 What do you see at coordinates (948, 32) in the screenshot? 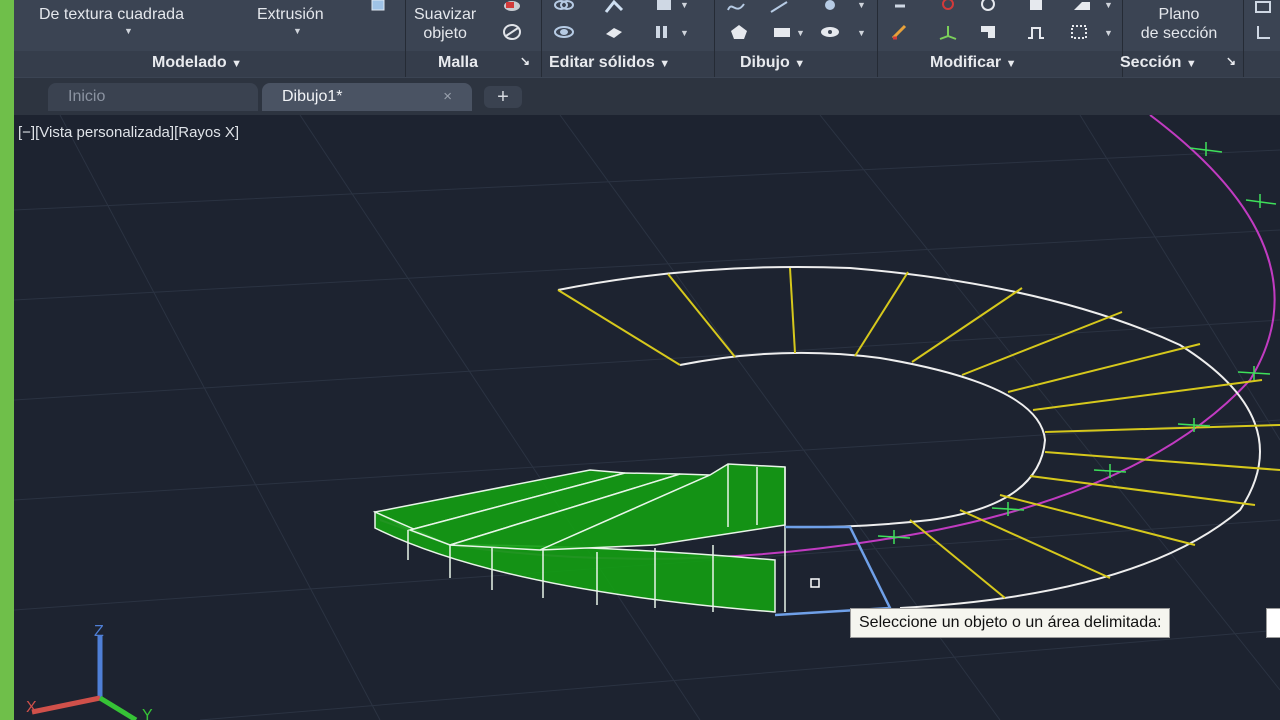
I see `gizmo-icon` at bounding box center [948, 32].